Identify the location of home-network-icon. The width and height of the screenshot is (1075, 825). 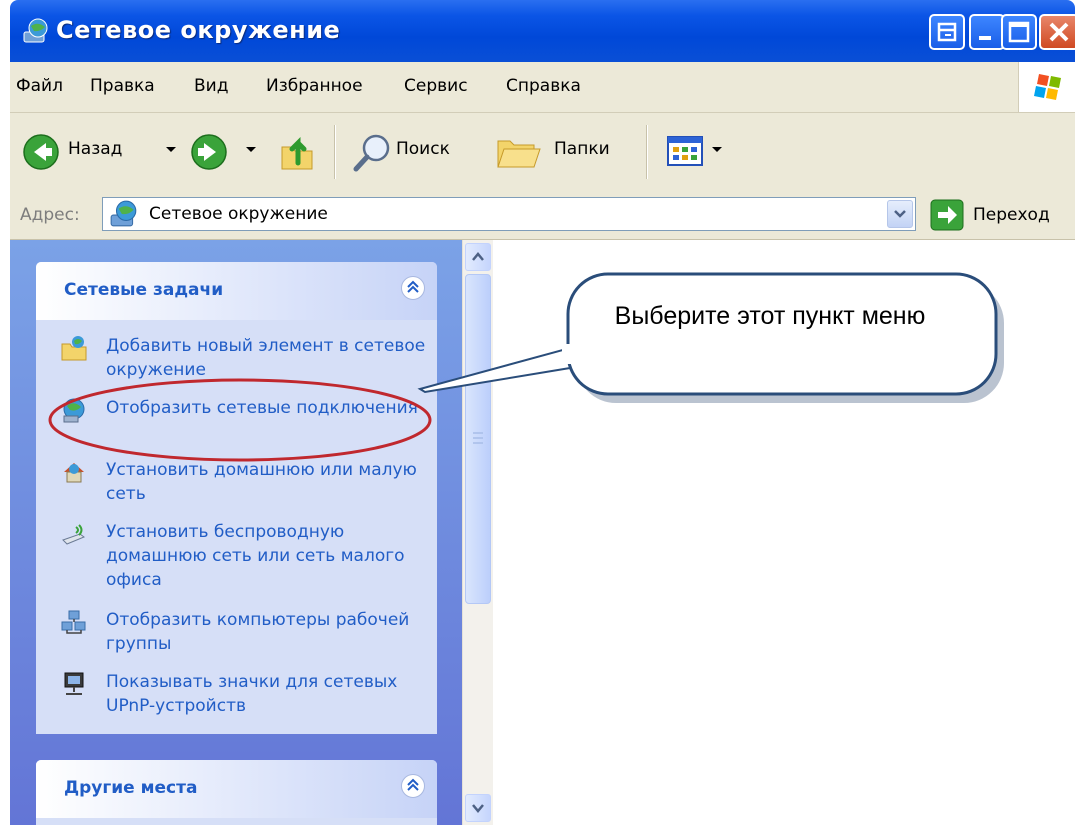
(74, 473).